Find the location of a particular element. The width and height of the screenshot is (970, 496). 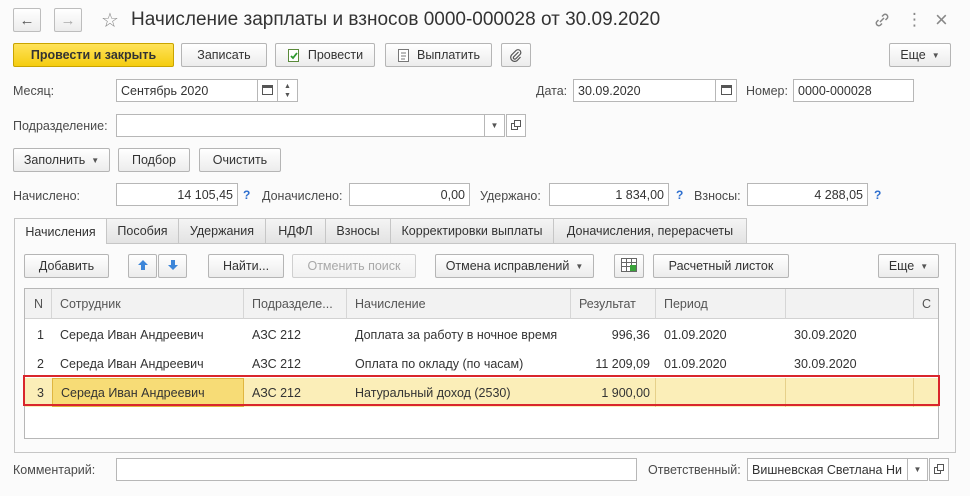

table-grid-icon is located at coordinates (629, 266).